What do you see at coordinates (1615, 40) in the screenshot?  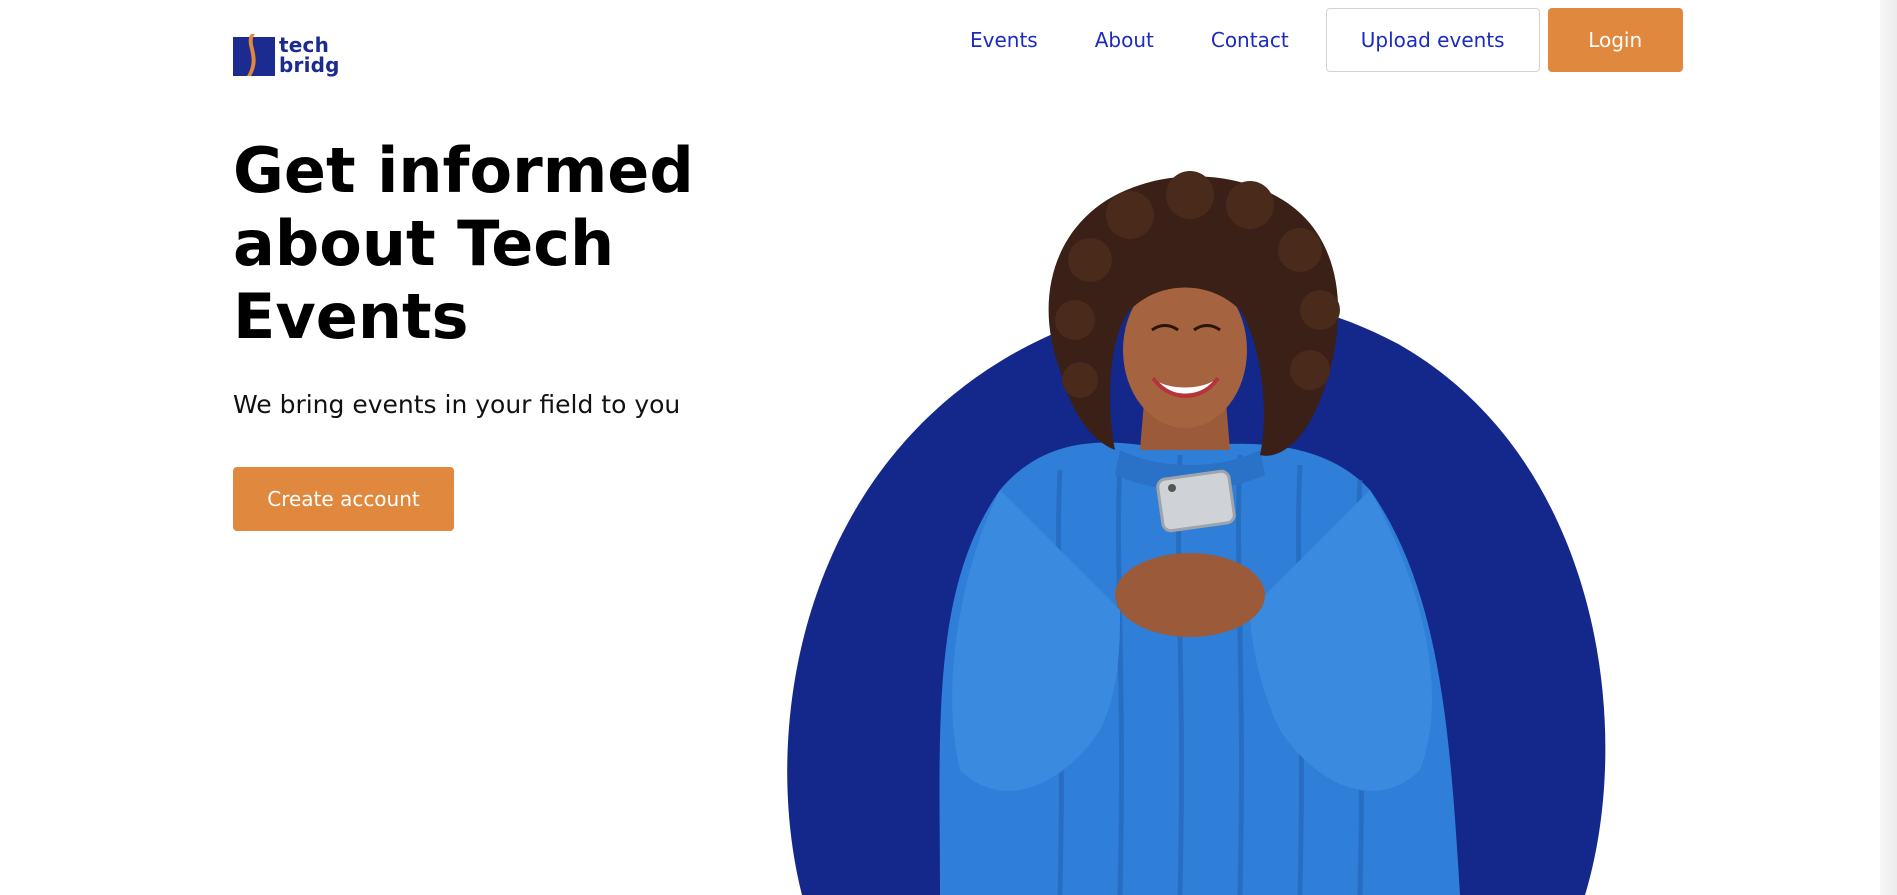 I see `login-button: Login` at bounding box center [1615, 40].